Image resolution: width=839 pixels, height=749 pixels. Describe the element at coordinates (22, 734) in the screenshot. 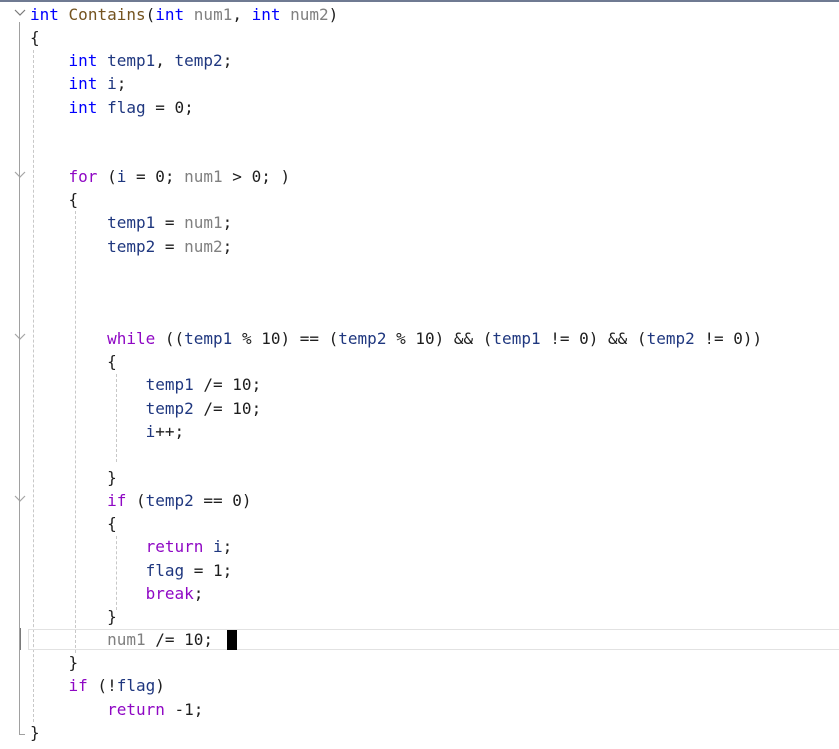

I see `outline-bar-end` at that location.